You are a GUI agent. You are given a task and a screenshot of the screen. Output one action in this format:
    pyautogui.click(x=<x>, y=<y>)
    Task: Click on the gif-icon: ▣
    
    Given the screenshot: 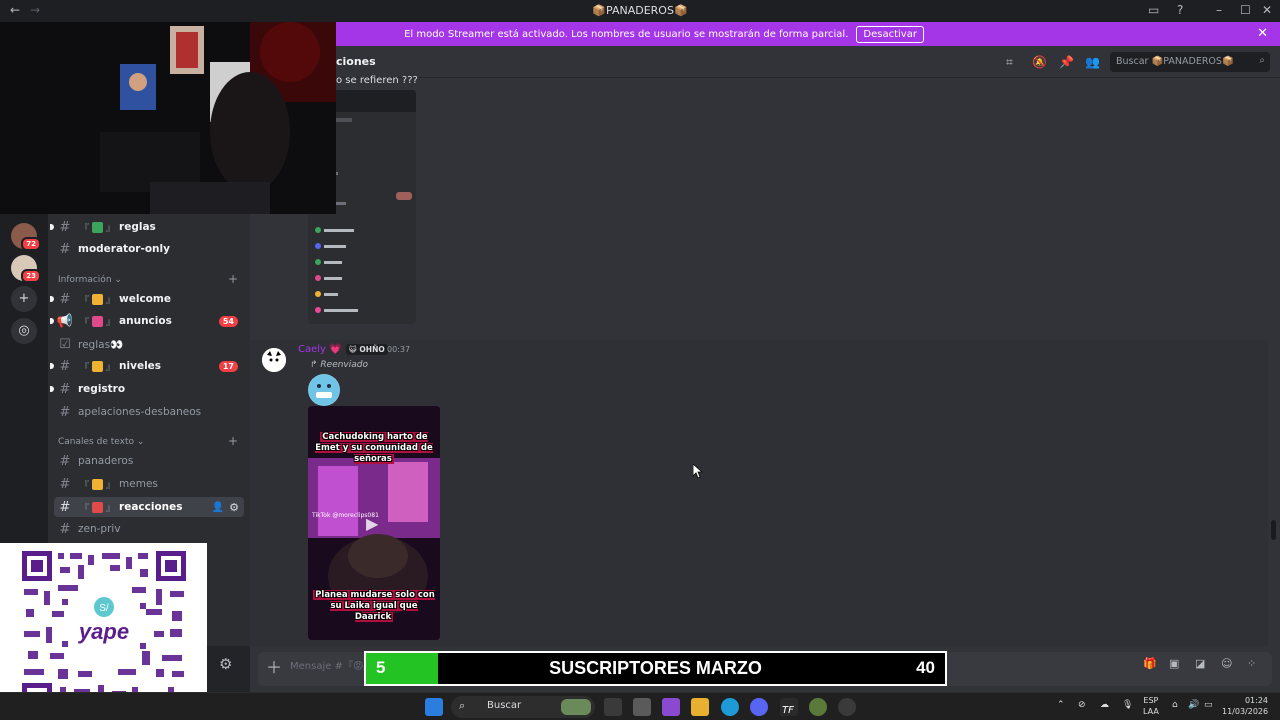 What is the action you would take?
    pyautogui.click(x=1174, y=663)
    